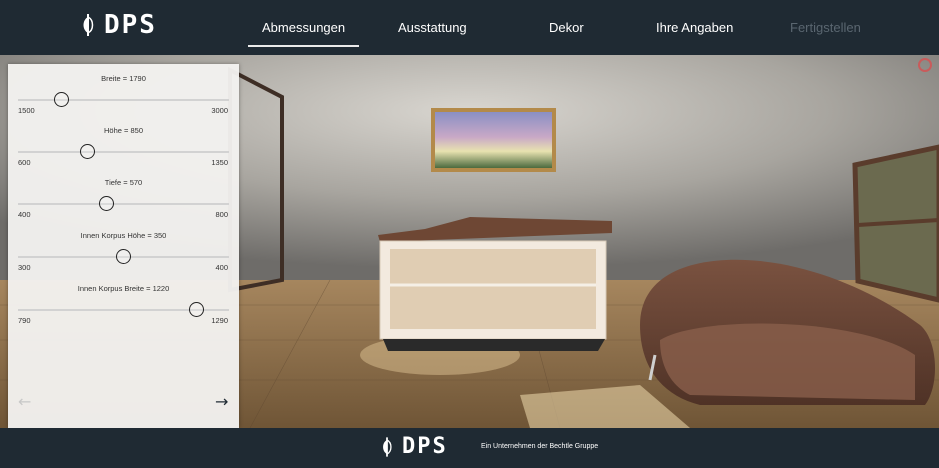  What do you see at coordinates (425, 446) in the screenshot?
I see `footer-logo-text: DPS` at bounding box center [425, 446].